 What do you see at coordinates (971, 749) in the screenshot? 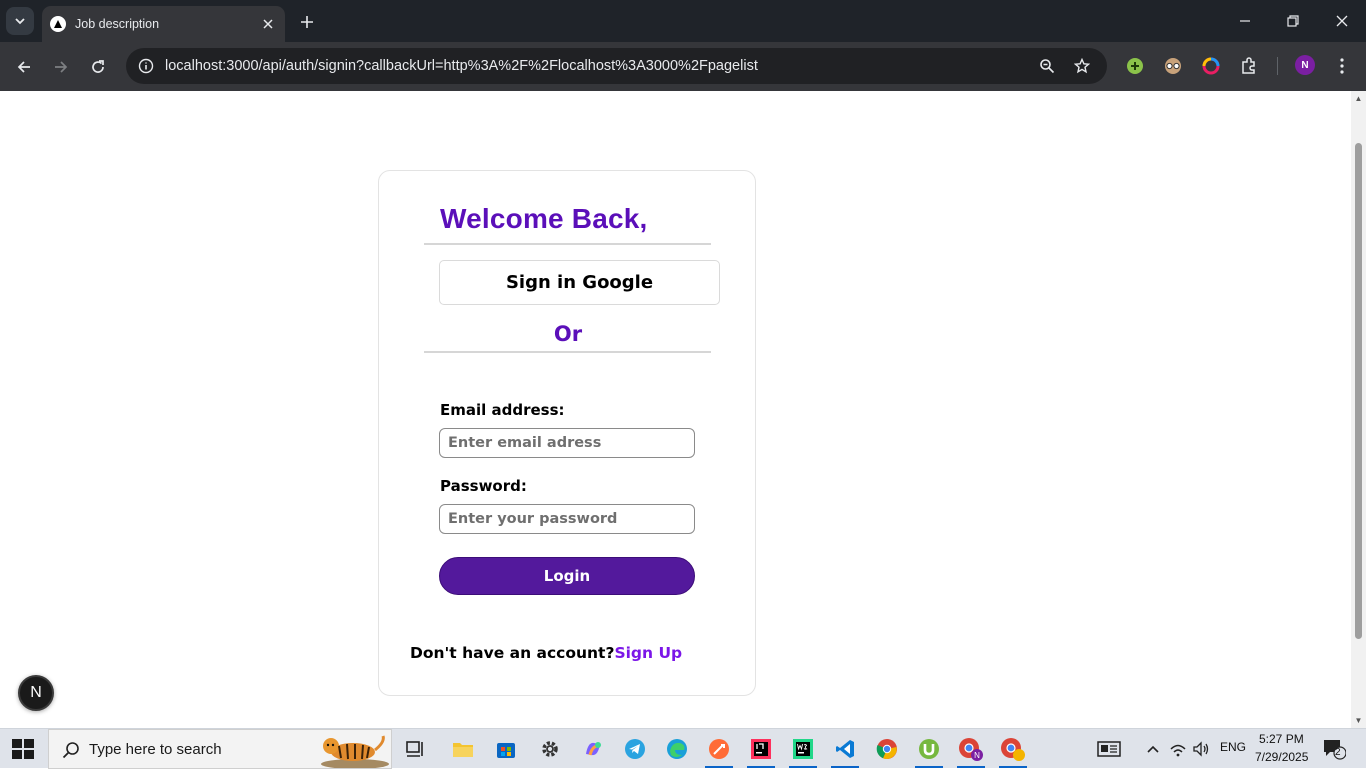
I see `chrome-profile-n-icon: N` at bounding box center [971, 749].